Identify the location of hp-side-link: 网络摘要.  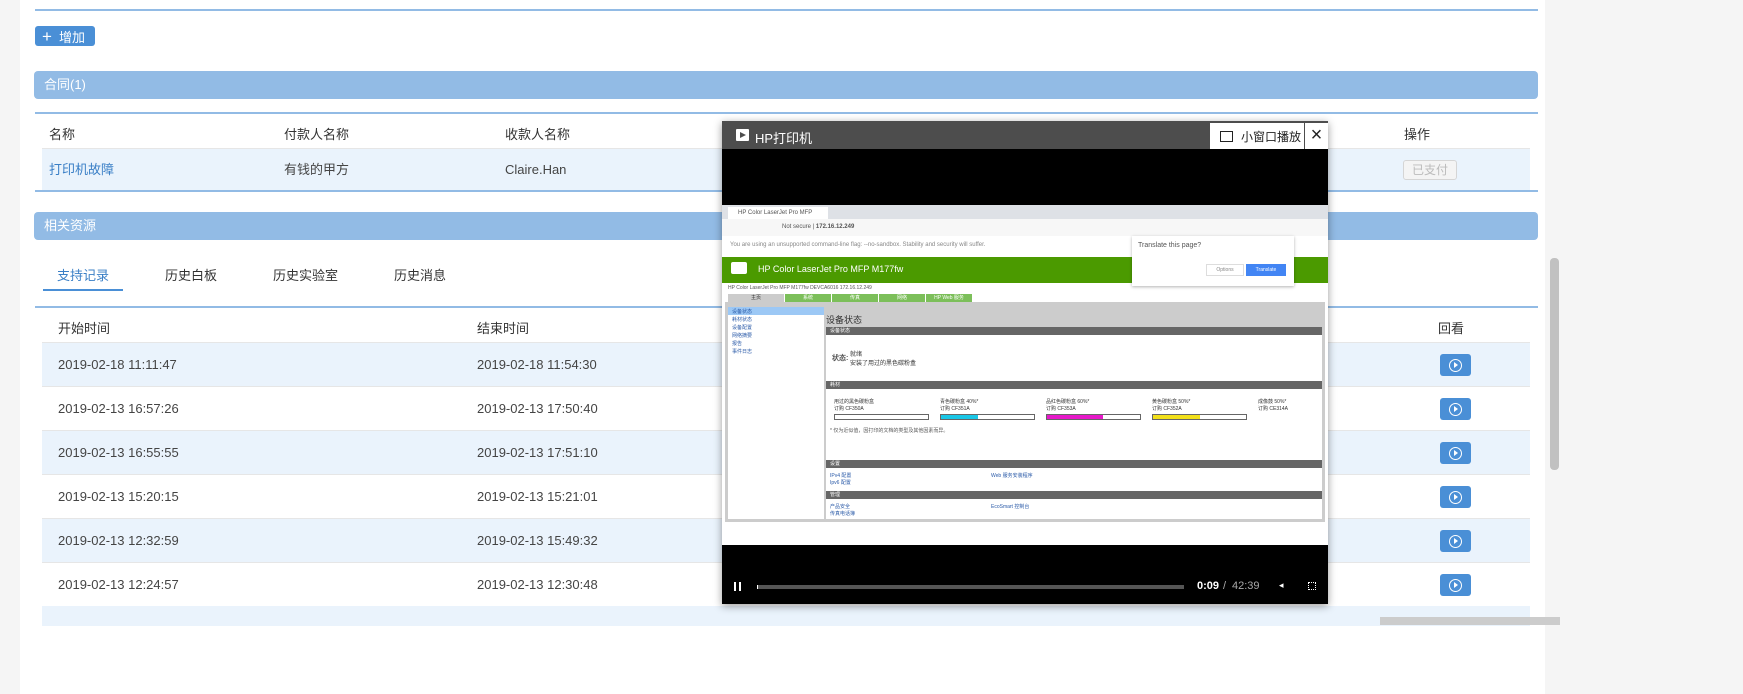
(742, 336).